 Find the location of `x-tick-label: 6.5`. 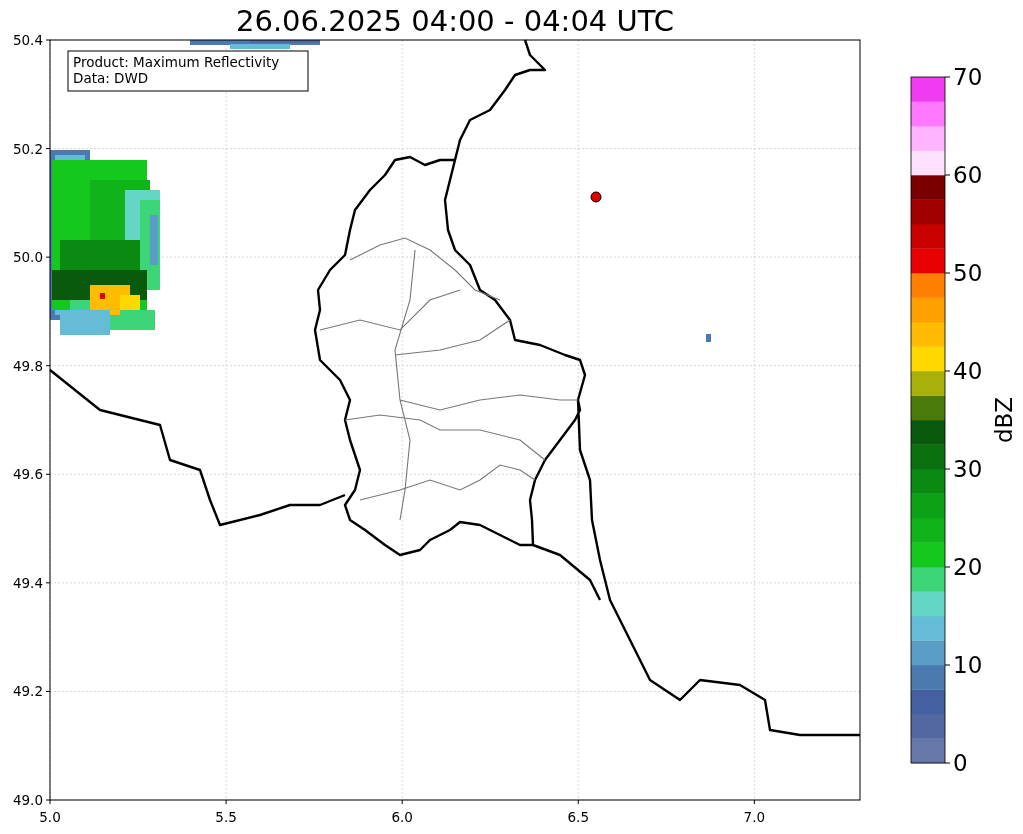

x-tick-label: 6.5 is located at coordinates (578, 817).